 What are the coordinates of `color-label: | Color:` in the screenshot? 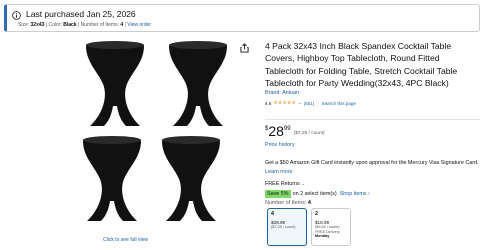 It's located at (54, 25).